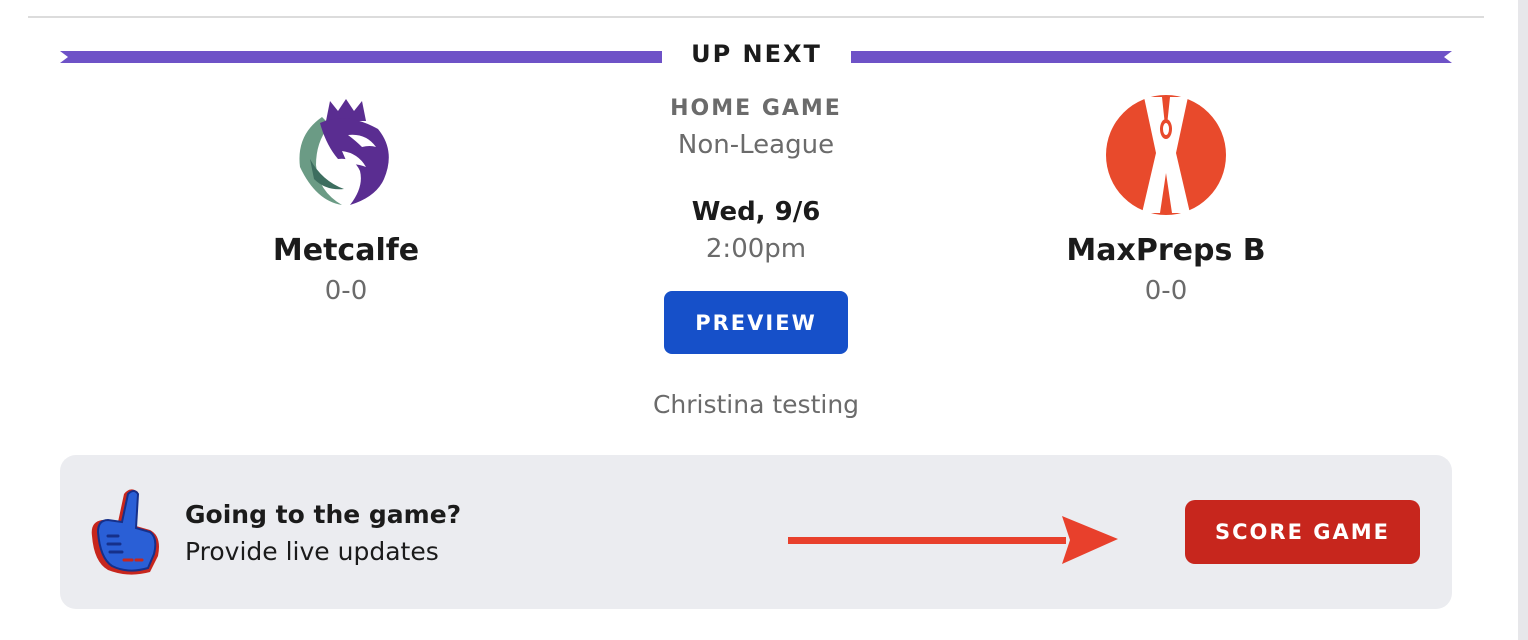 The height and width of the screenshot is (640, 1528). Describe the element at coordinates (756, 404) in the screenshot. I see `game-note: Christina testing` at that location.